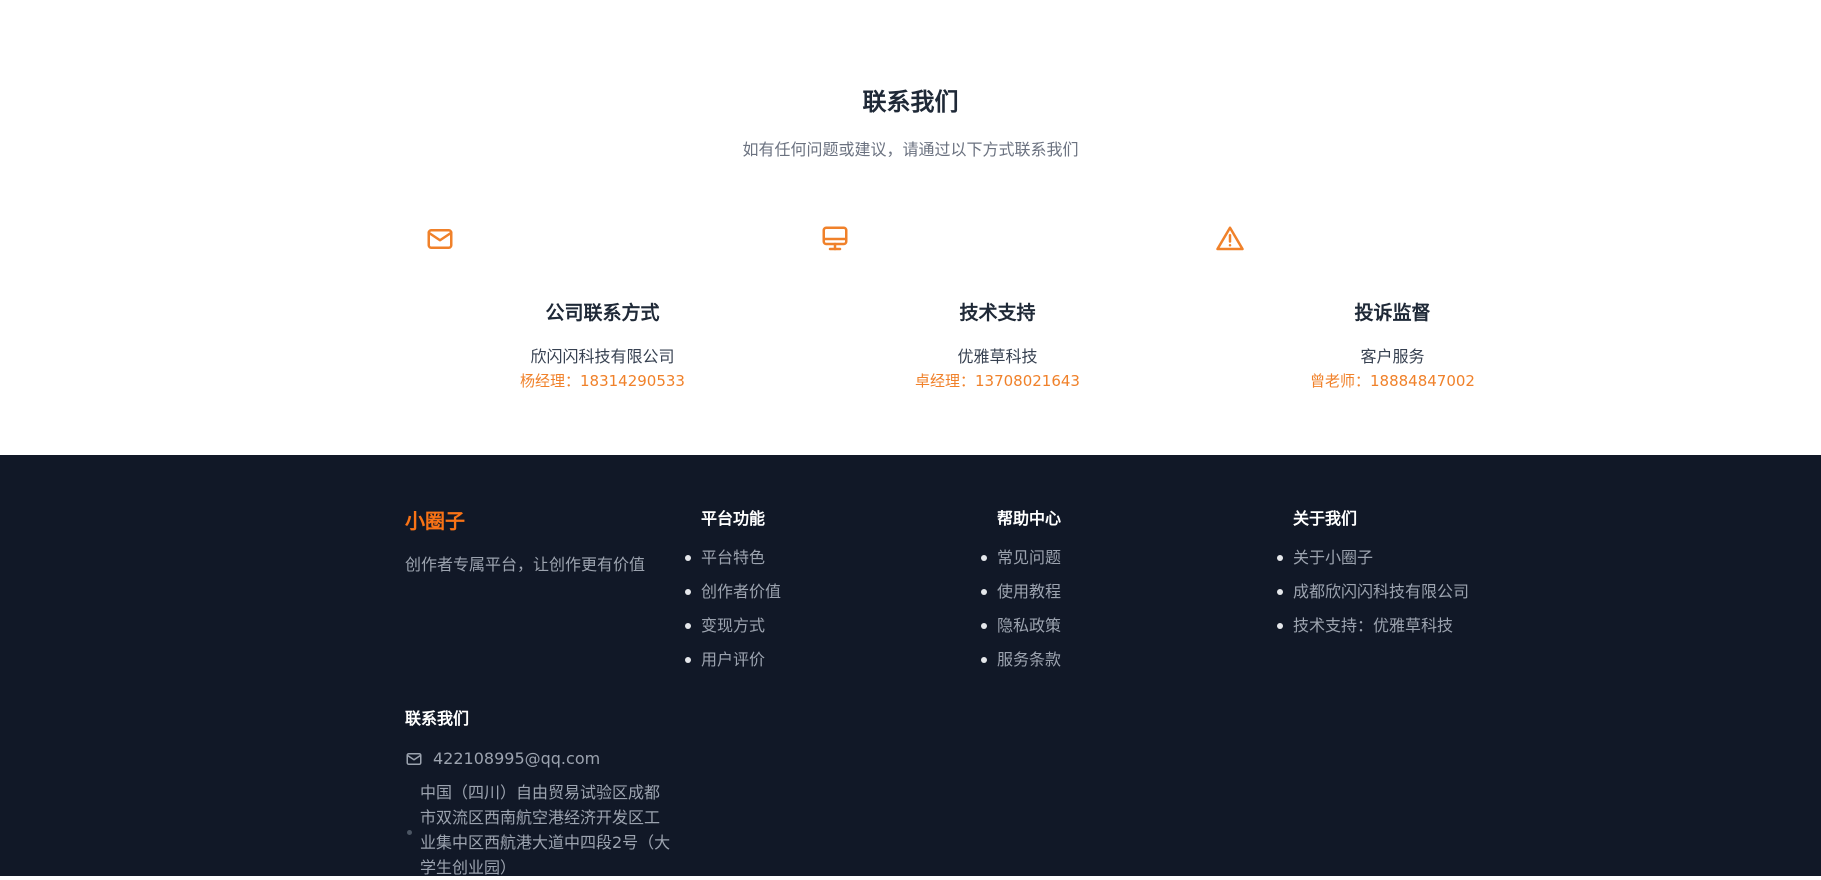 The width and height of the screenshot is (1821, 880). I want to click on card-company-name: 优雅草科技, so click(997, 356).